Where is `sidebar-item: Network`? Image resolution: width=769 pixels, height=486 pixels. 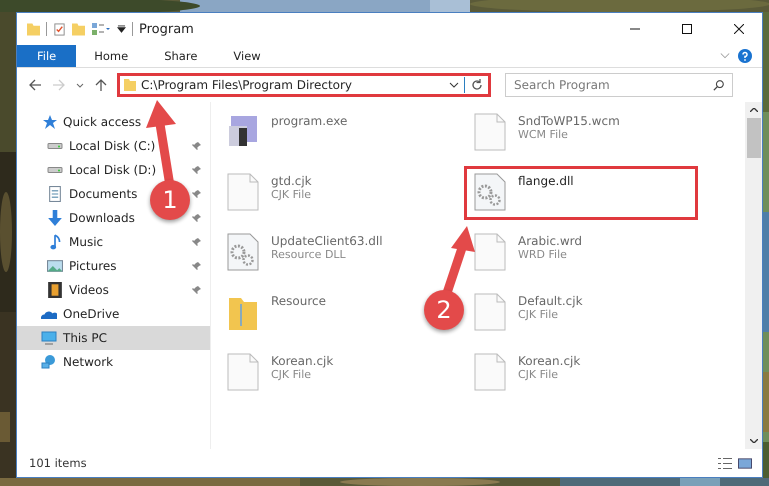
sidebar-item: Network is located at coordinates (113, 362).